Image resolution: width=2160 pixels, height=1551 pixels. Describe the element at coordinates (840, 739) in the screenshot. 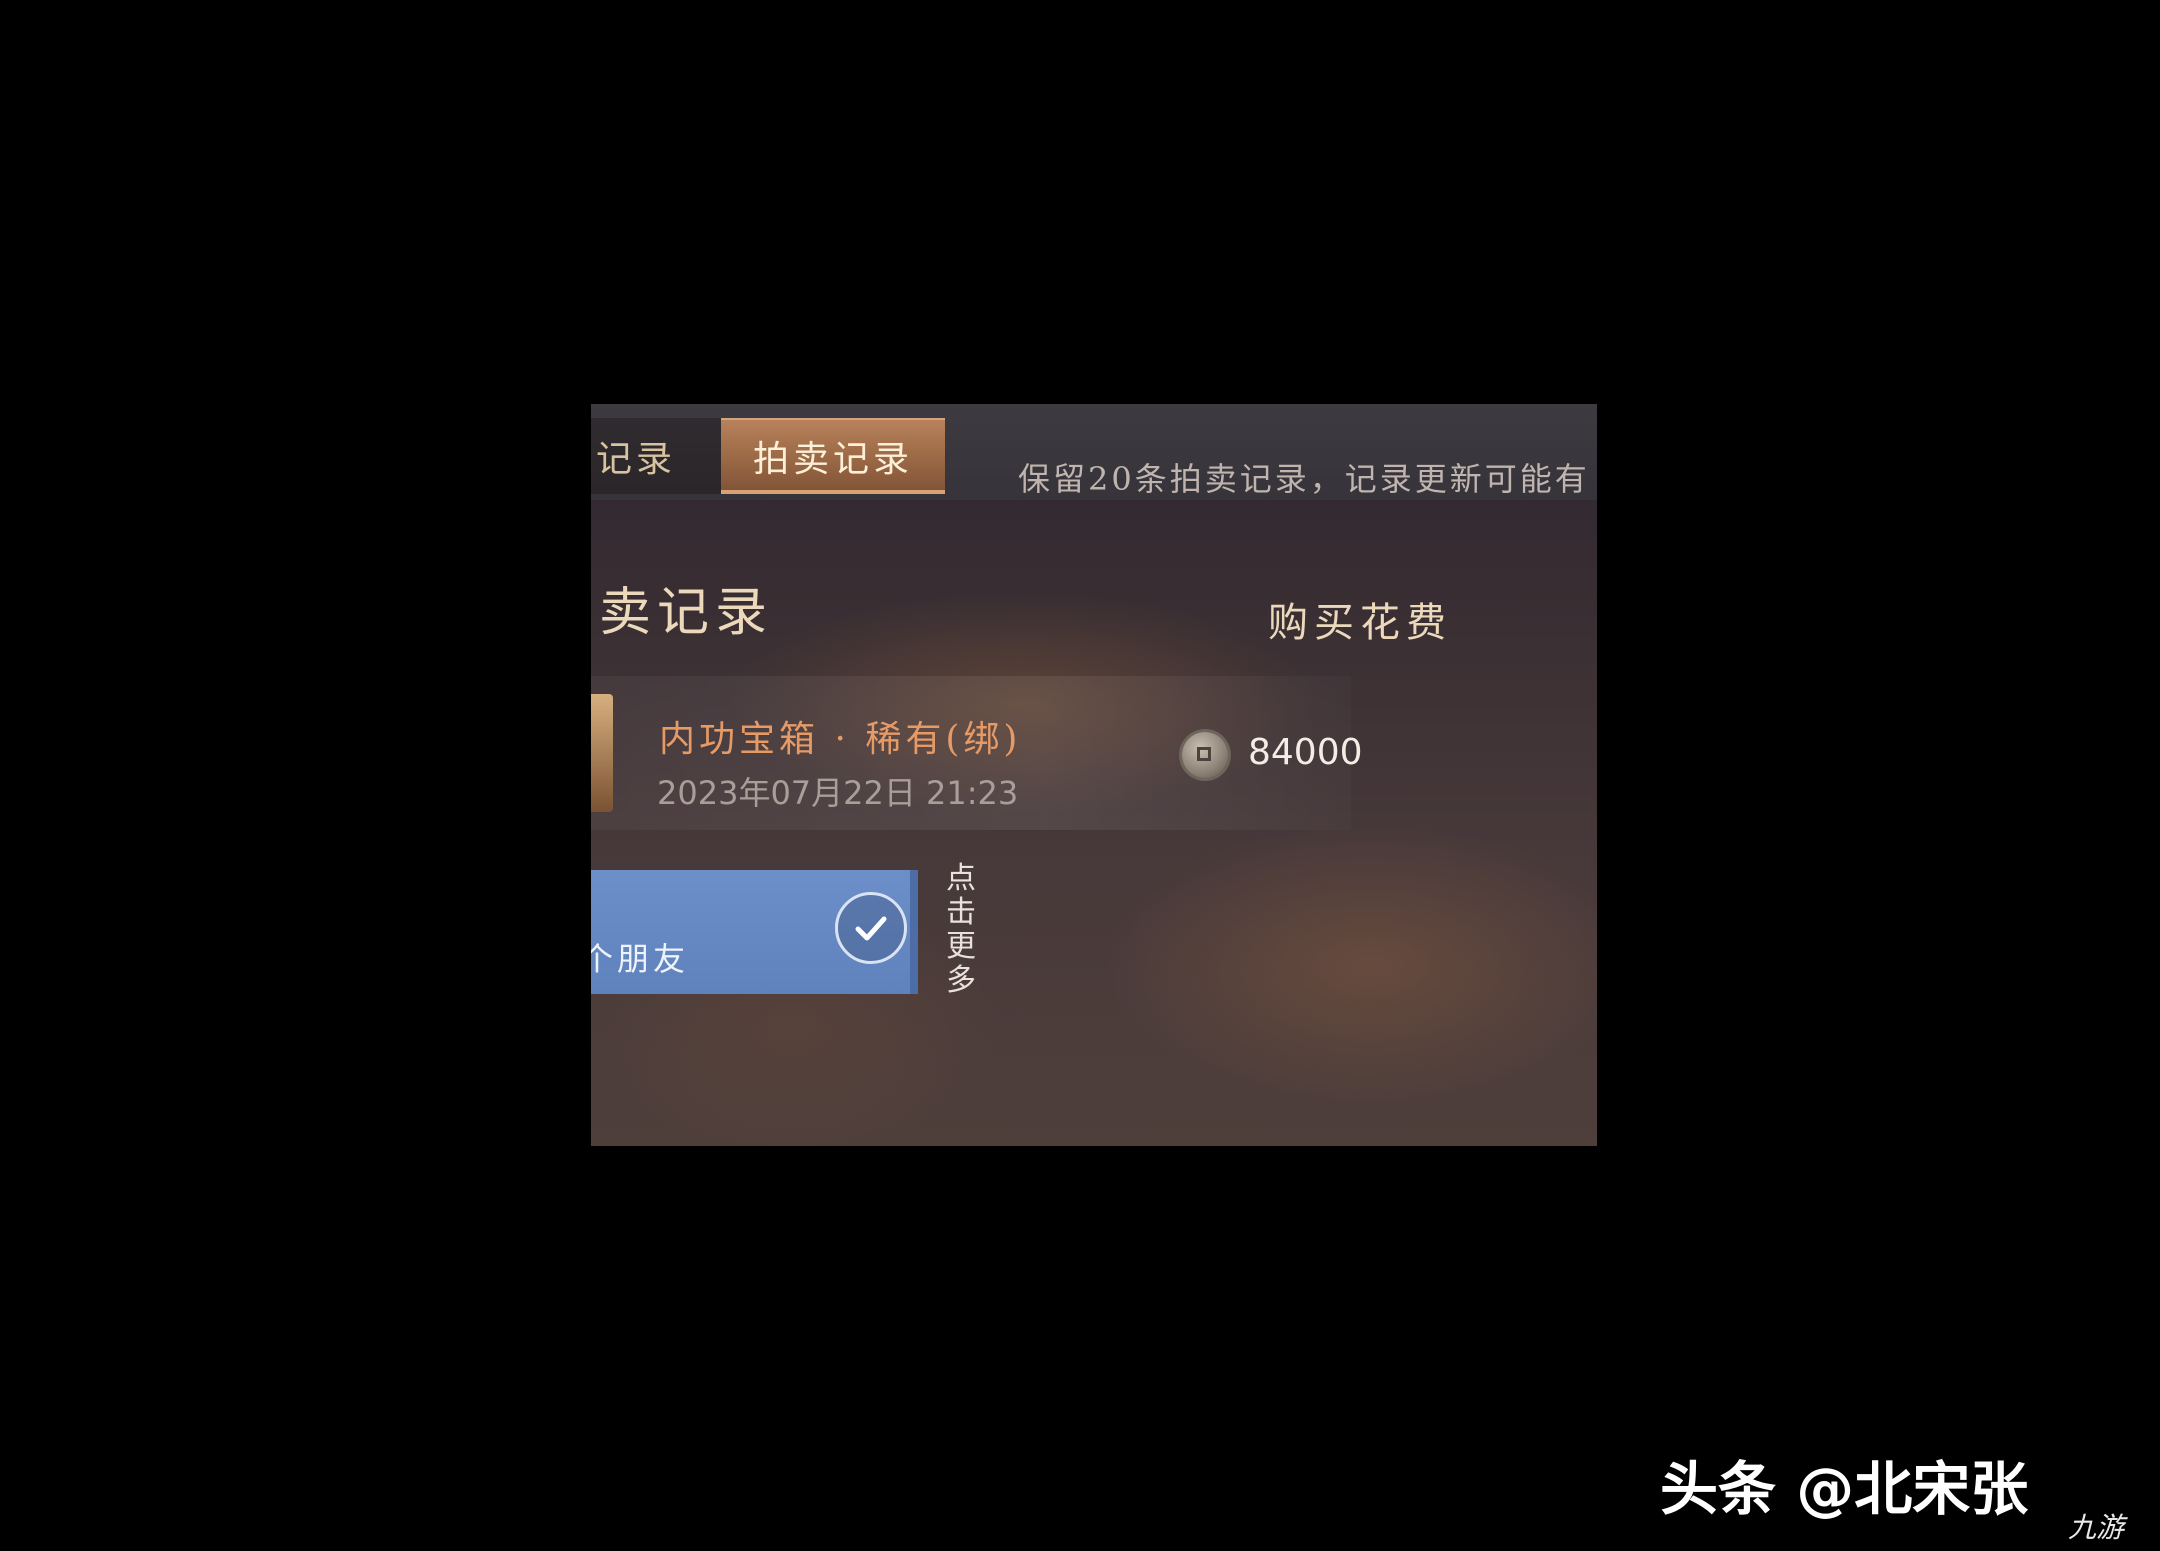

I see `item-name: 内功宝箱 · 稀有(绑)` at that location.